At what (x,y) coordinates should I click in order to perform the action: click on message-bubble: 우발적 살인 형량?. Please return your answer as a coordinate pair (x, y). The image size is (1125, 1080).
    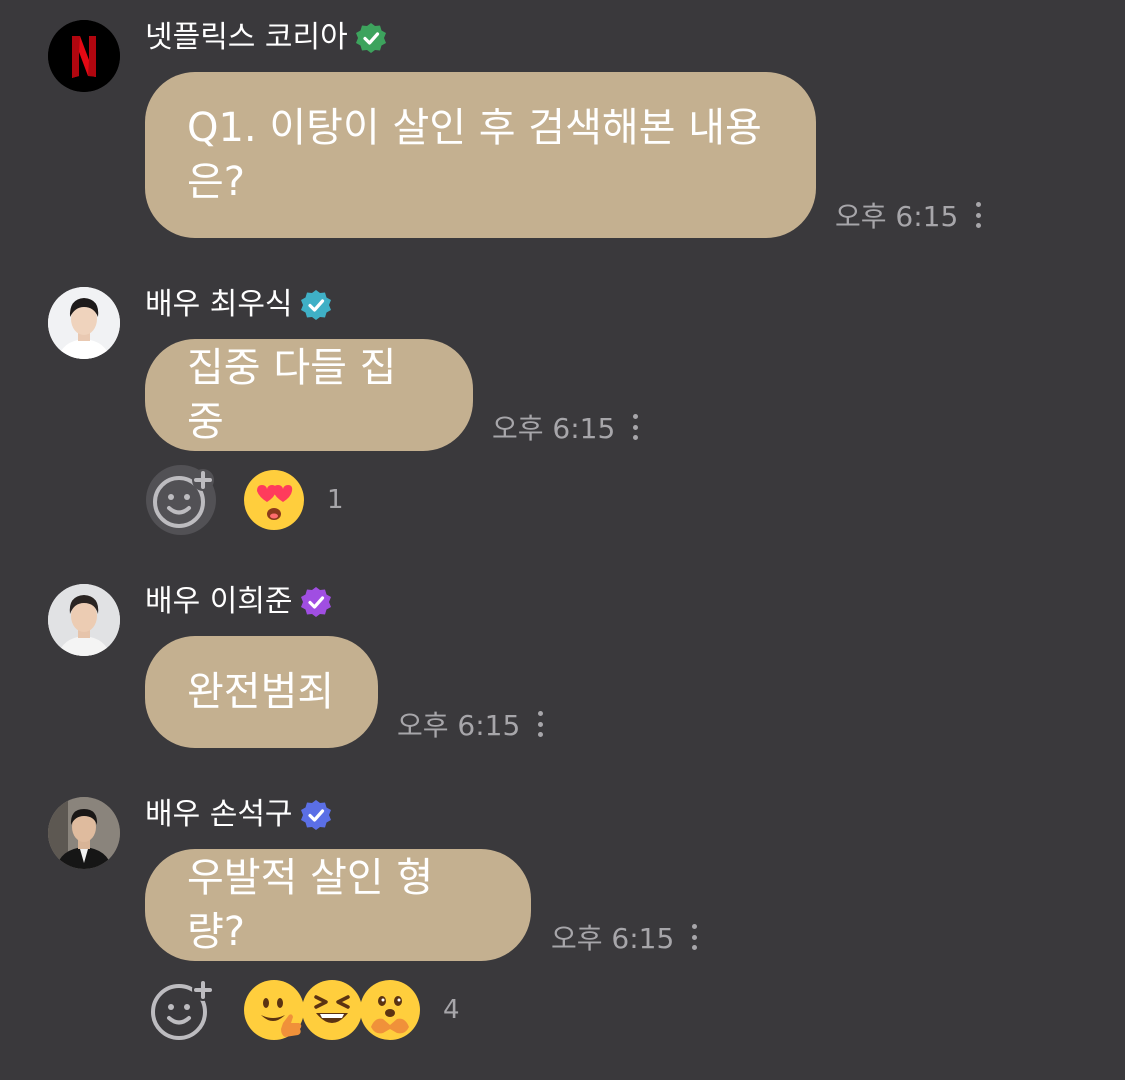
    Looking at the image, I should click on (338, 905).